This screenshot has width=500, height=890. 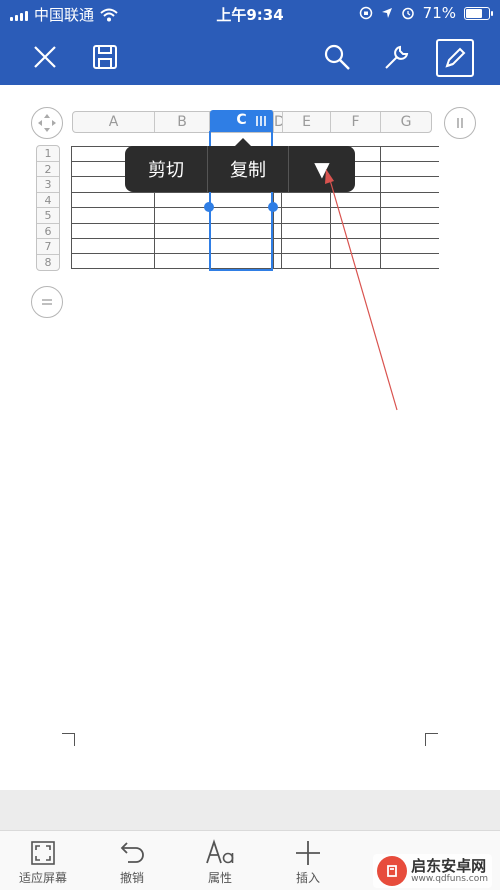 I want to click on copy-menu-item: 复制, so click(x=248, y=169).